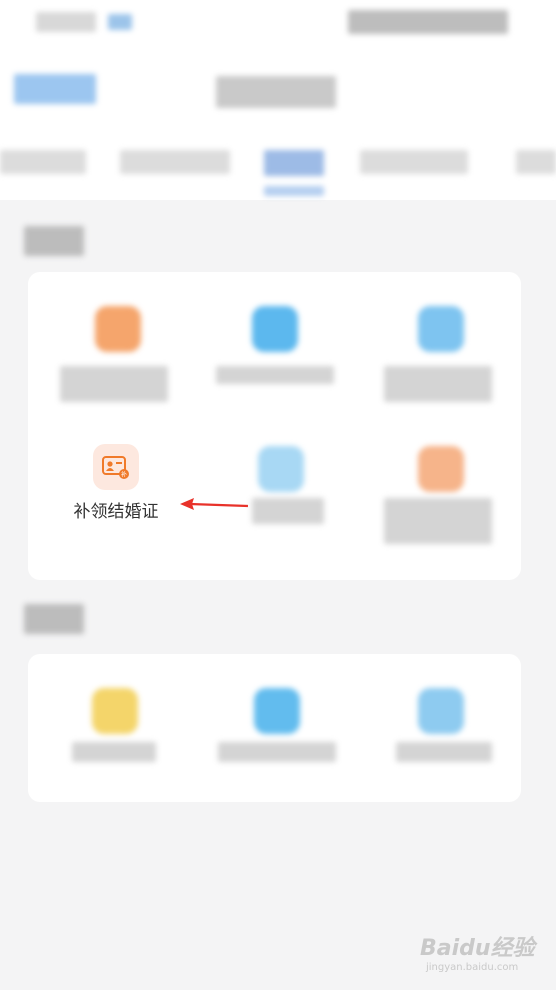 The image size is (556, 990). I want to click on marriage-certificate-icon: 补, so click(116, 467).